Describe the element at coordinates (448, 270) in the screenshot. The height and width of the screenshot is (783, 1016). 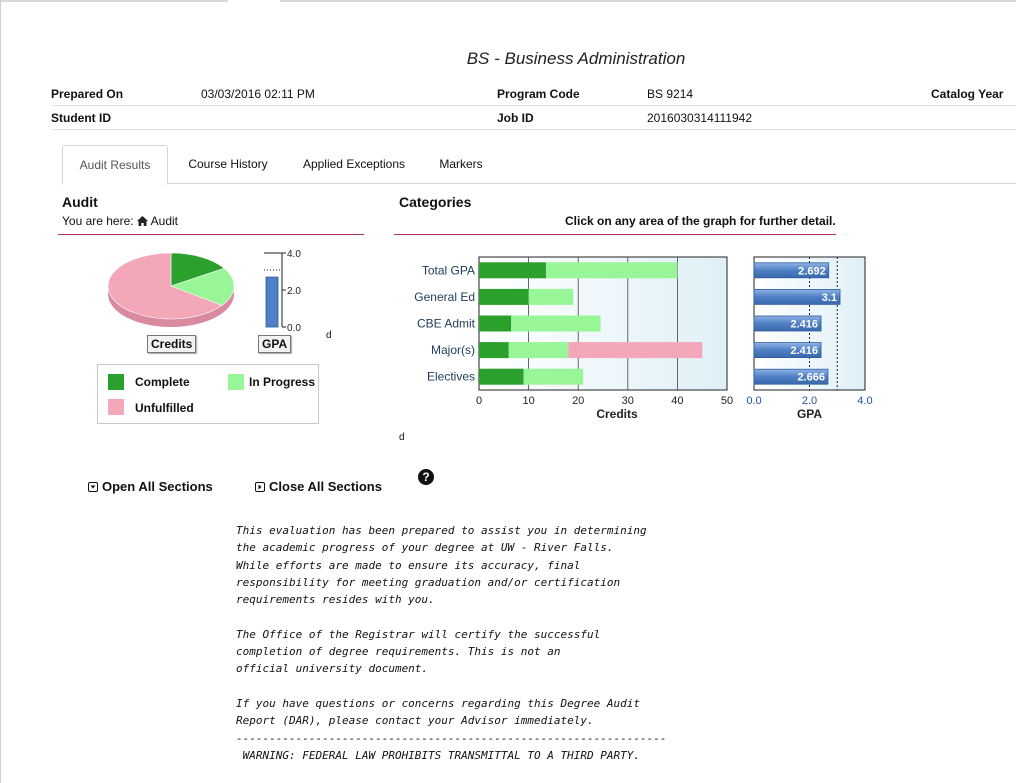
I see `category-label: Total GPA` at that location.